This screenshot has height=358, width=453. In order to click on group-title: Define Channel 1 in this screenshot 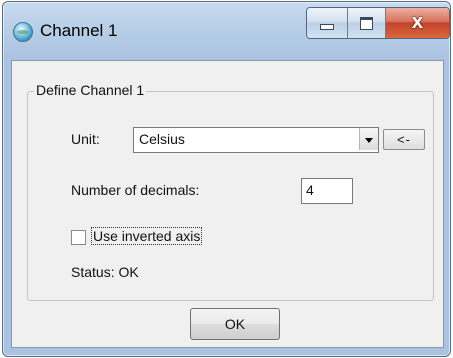, I will do `click(90, 90)`.